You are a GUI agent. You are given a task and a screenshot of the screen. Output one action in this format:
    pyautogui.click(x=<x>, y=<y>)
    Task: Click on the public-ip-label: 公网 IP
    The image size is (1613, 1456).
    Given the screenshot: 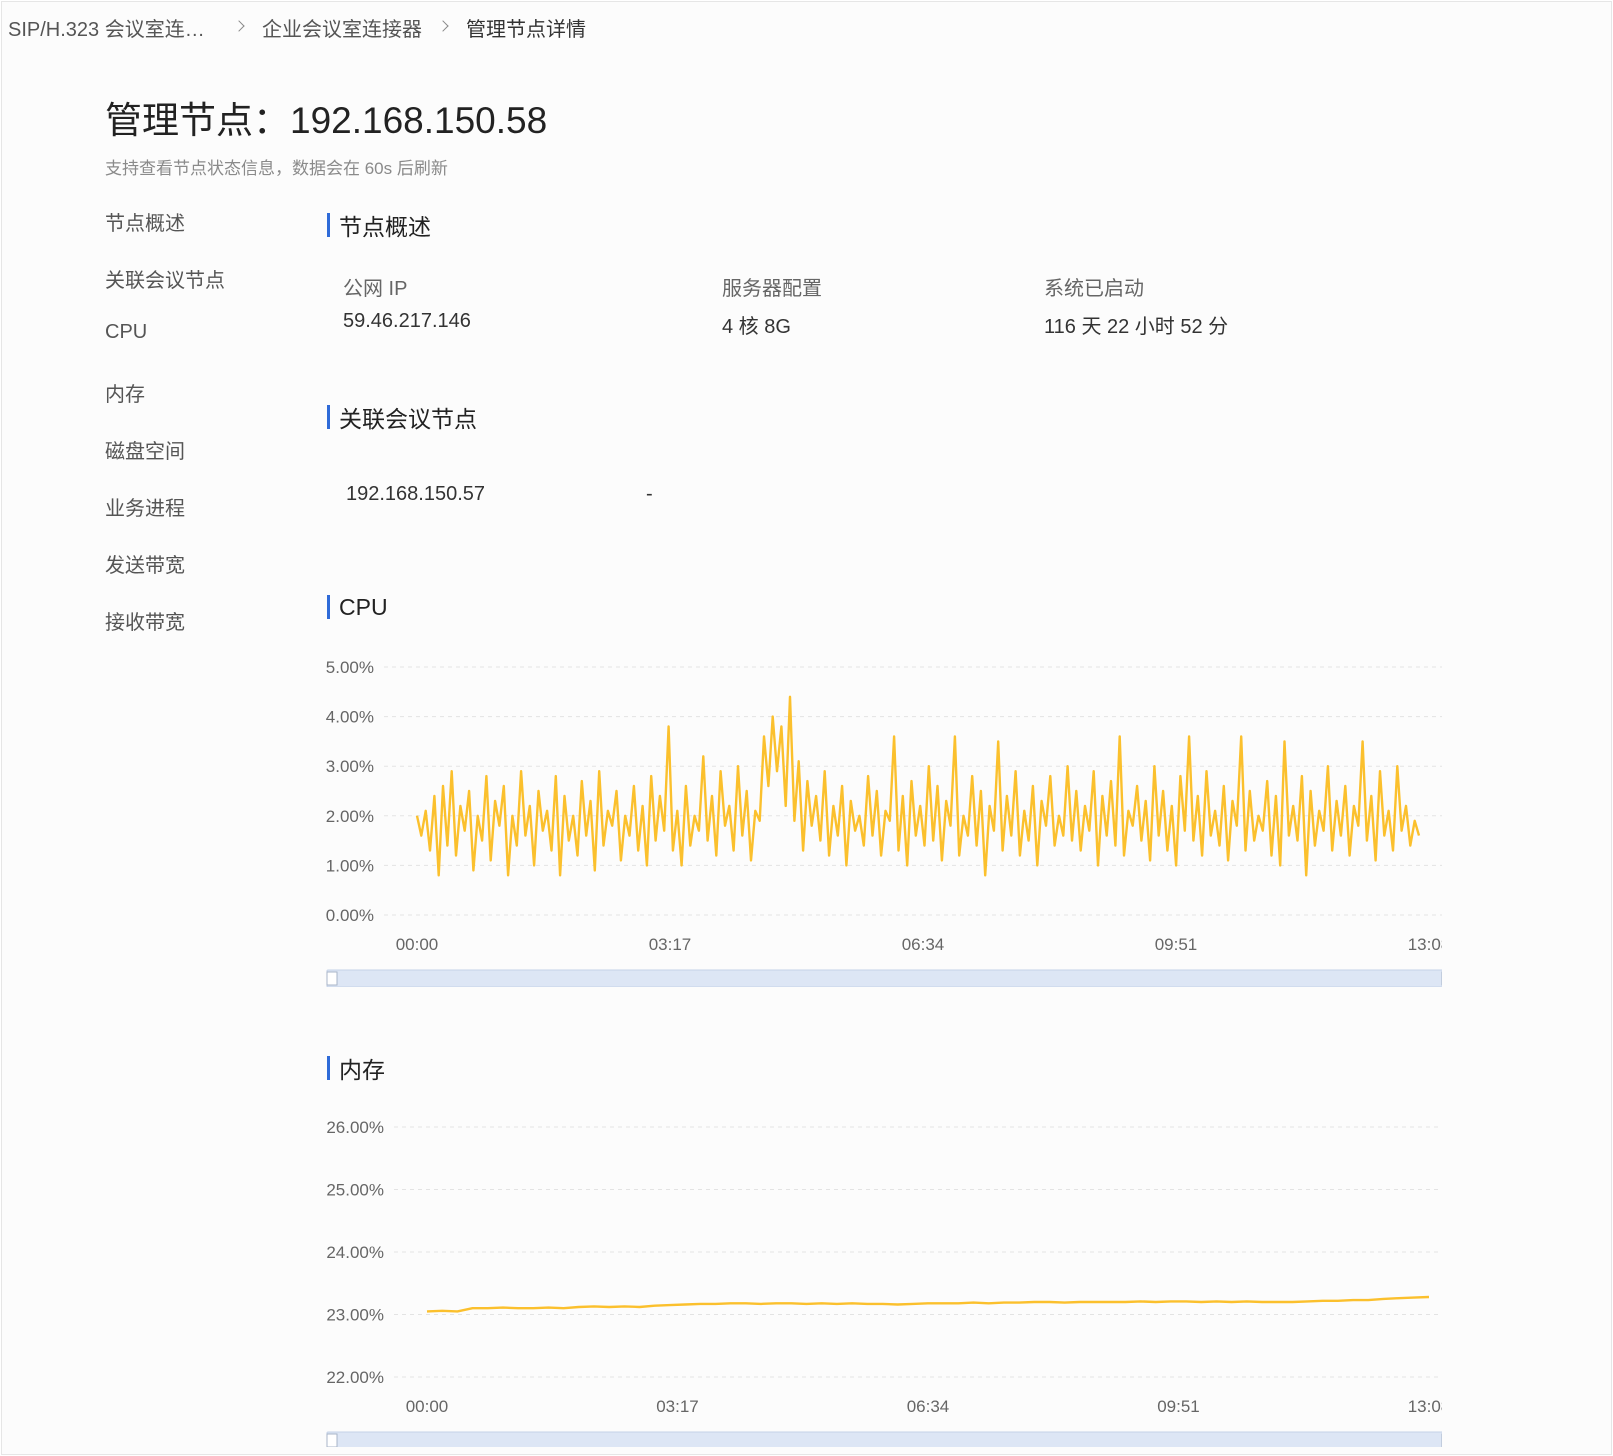 What is the action you would take?
    pyautogui.click(x=375, y=289)
    